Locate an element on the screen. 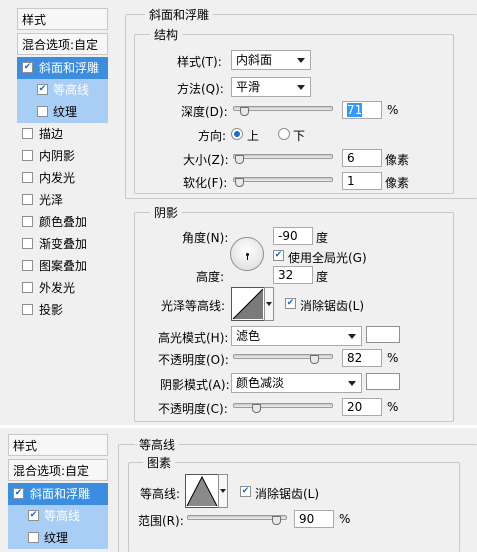 The height and width of the screenshot is (552, 477). depth-label: 深度(D): is located at coordinates (204, 112).